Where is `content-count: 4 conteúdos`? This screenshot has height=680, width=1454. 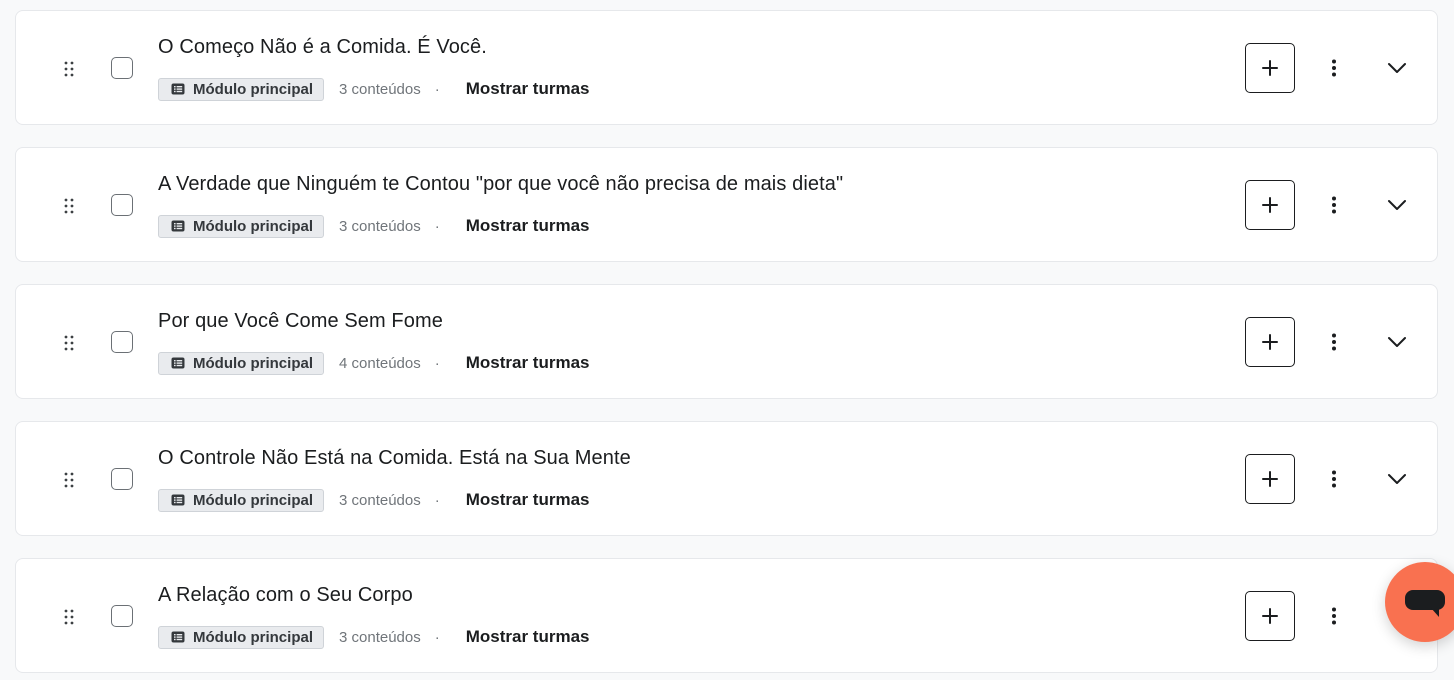
content-count: 4 conteúdos is located at coordinates (380, 363).